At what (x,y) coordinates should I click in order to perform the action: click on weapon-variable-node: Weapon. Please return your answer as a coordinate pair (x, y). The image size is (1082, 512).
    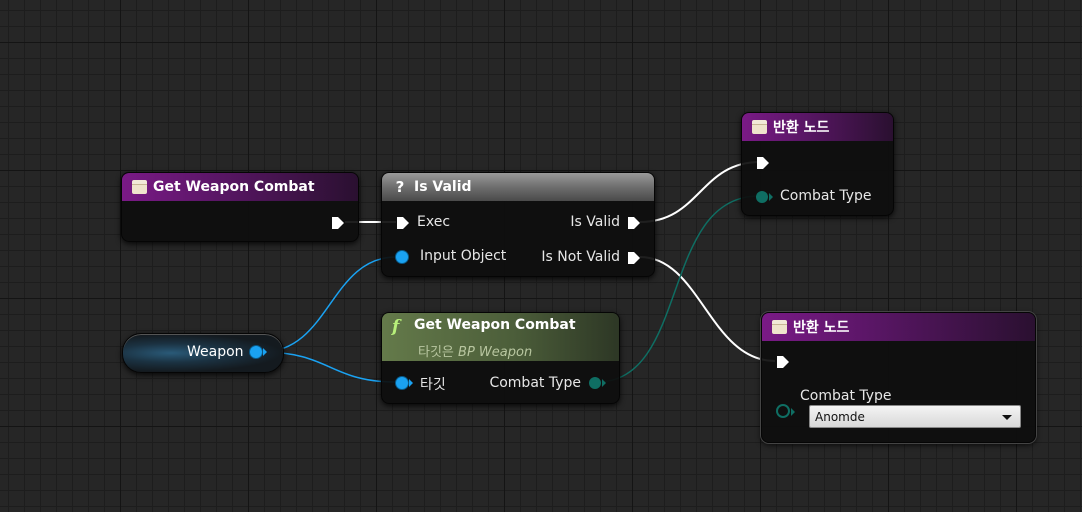
    Looking at the image, I should click on (203, 353).